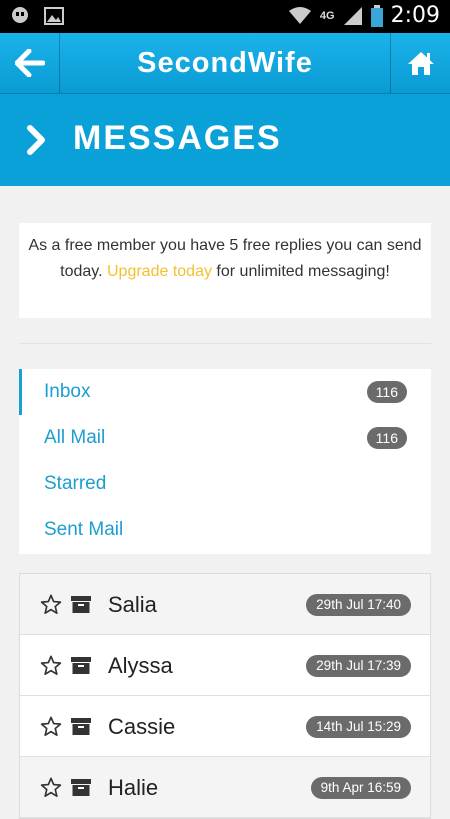 The height and width of the screenshot is (819, 450). What do you see at coordinates (225, 787) in the screenshot?
I see `message-row: Halie 9th Apr 16:59` at bounding box center [225, 787].